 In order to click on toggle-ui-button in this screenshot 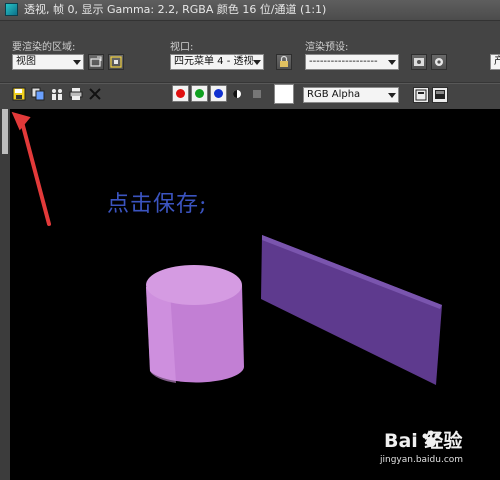, I will do `click(421, 95)`.